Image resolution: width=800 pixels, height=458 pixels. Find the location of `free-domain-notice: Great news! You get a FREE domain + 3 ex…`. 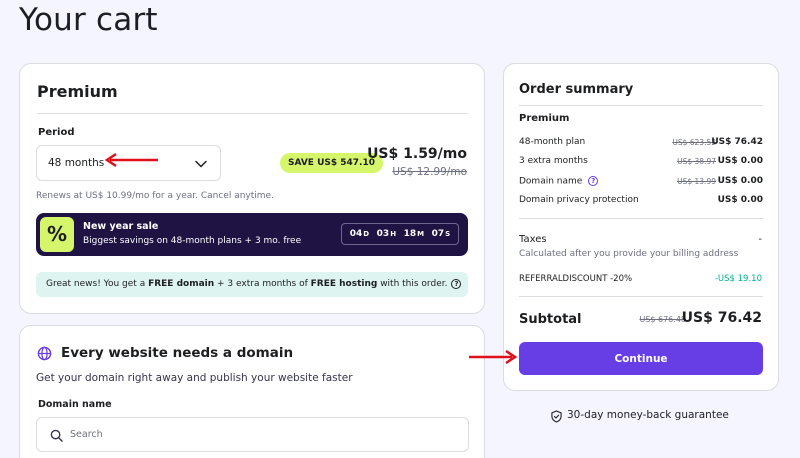

free-domain-notice: Great news! You get a FREE domain + 3 ex… is located at coordinates (252, 284).